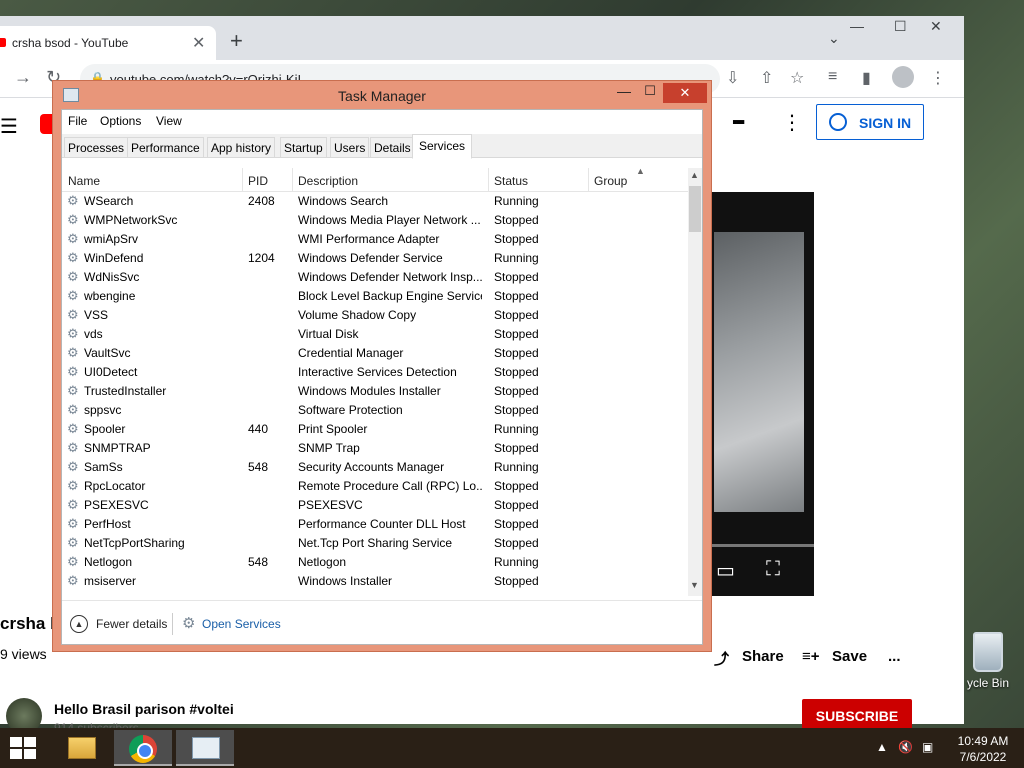 The image size is (1024, 768). Describe the element at coordinates (811, 656) in the screenshot. I see `save-icon: ≡+` at that location.